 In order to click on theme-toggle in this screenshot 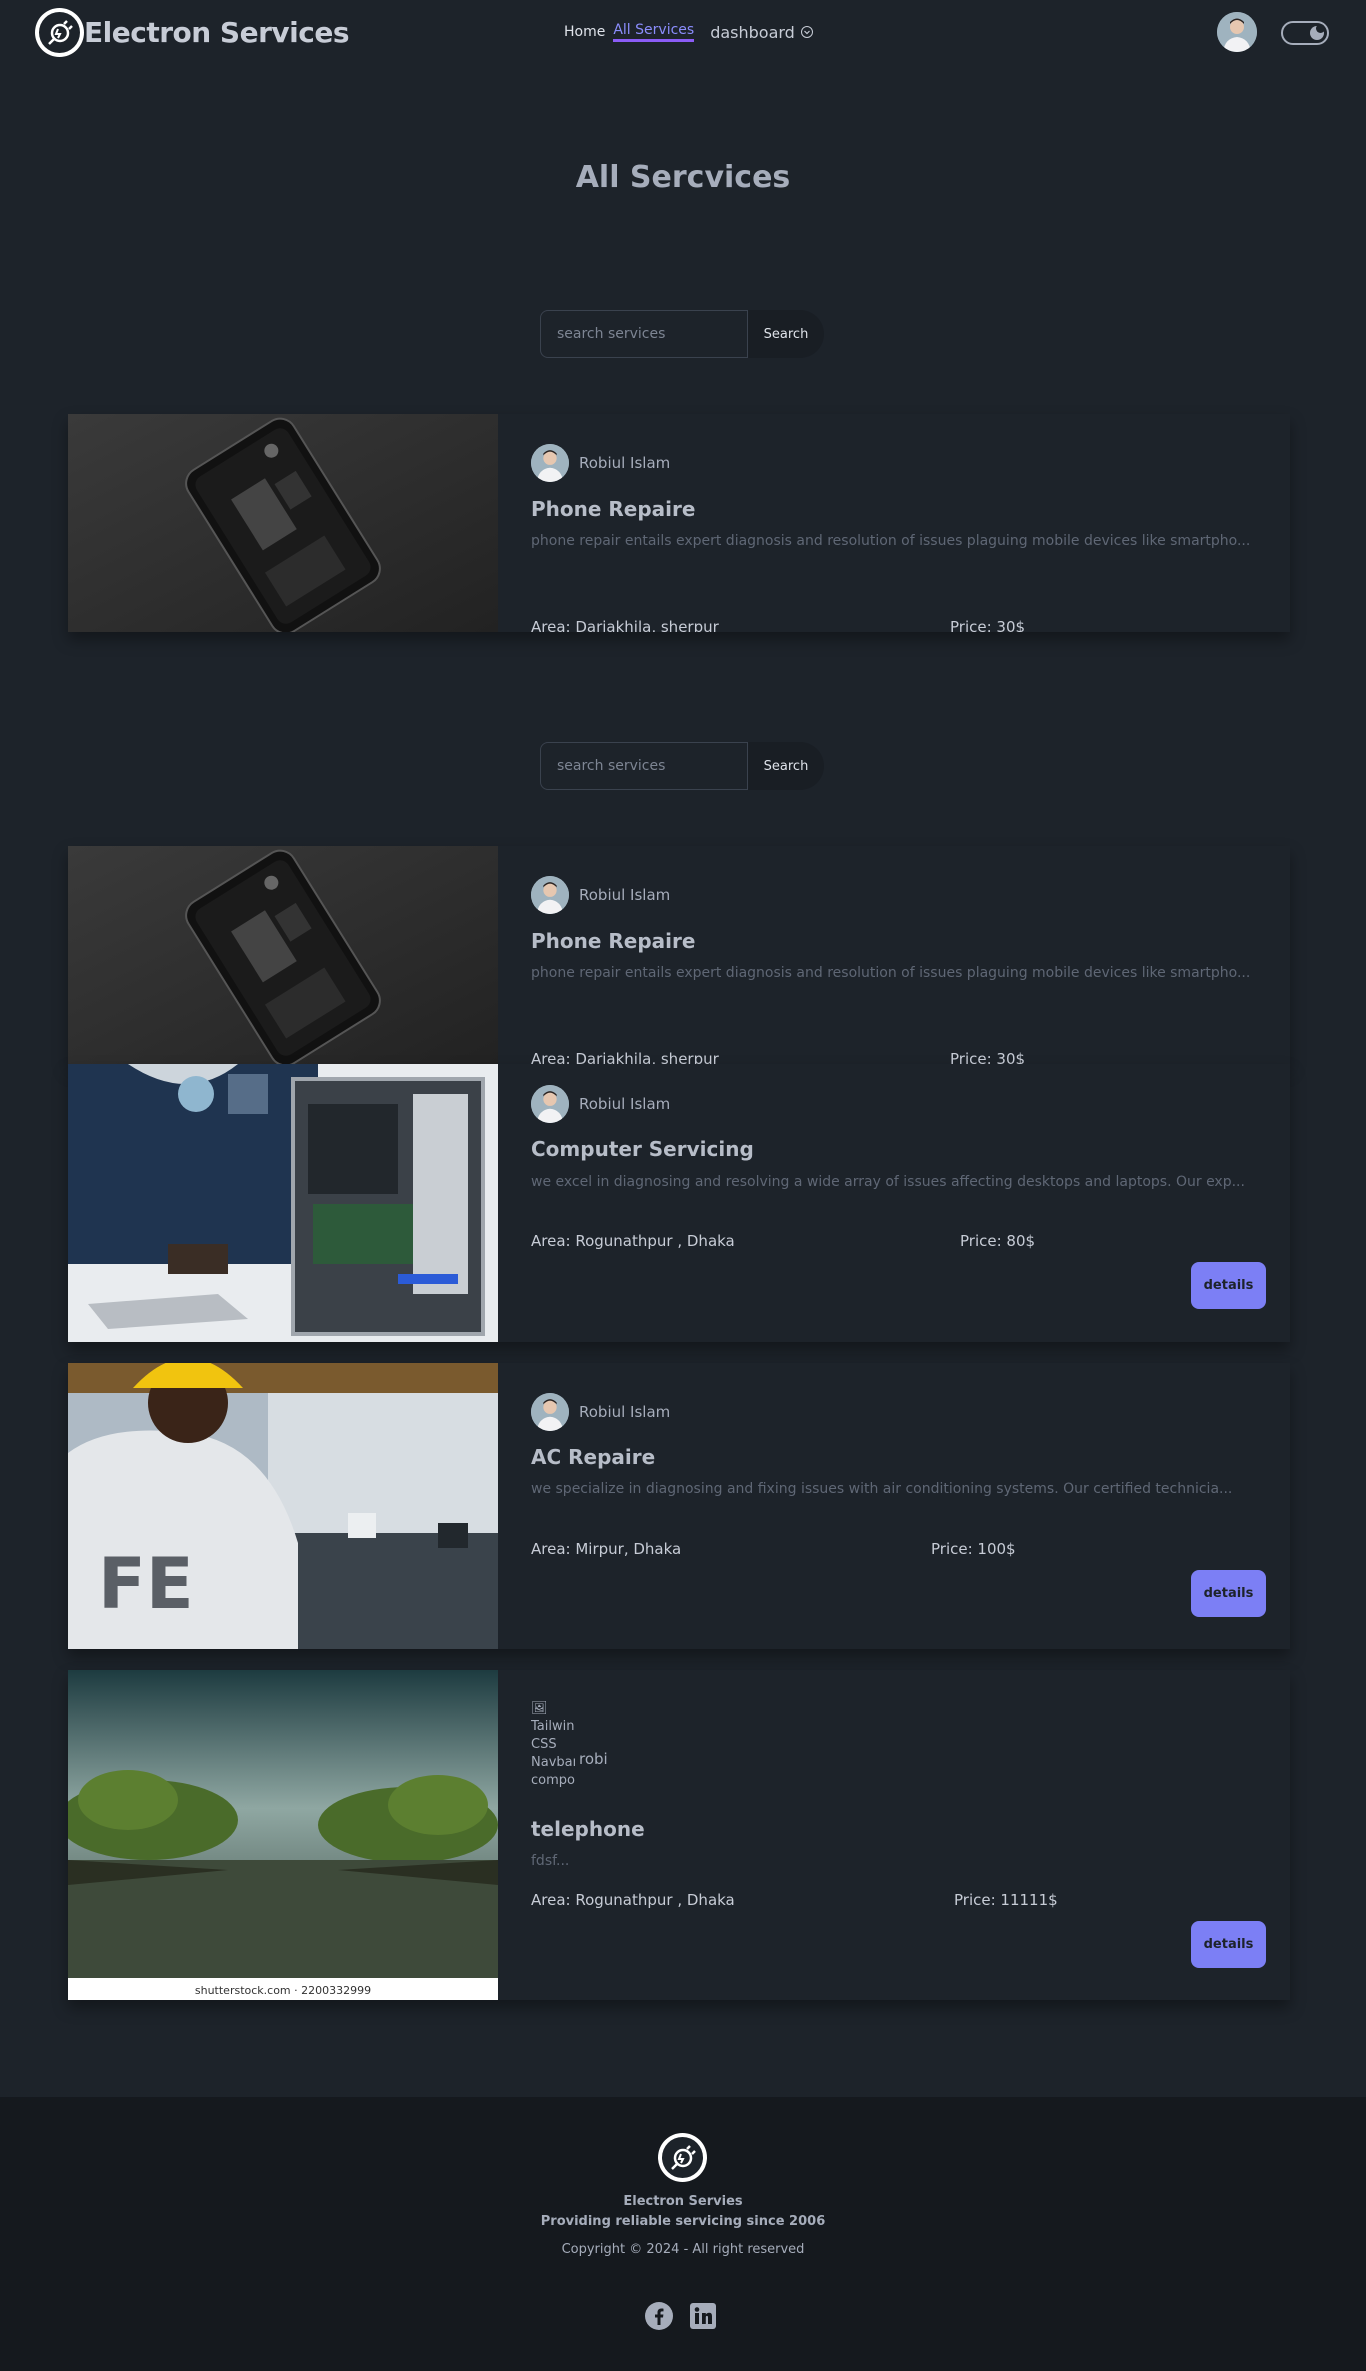, I will do `click(1305, 33)`.